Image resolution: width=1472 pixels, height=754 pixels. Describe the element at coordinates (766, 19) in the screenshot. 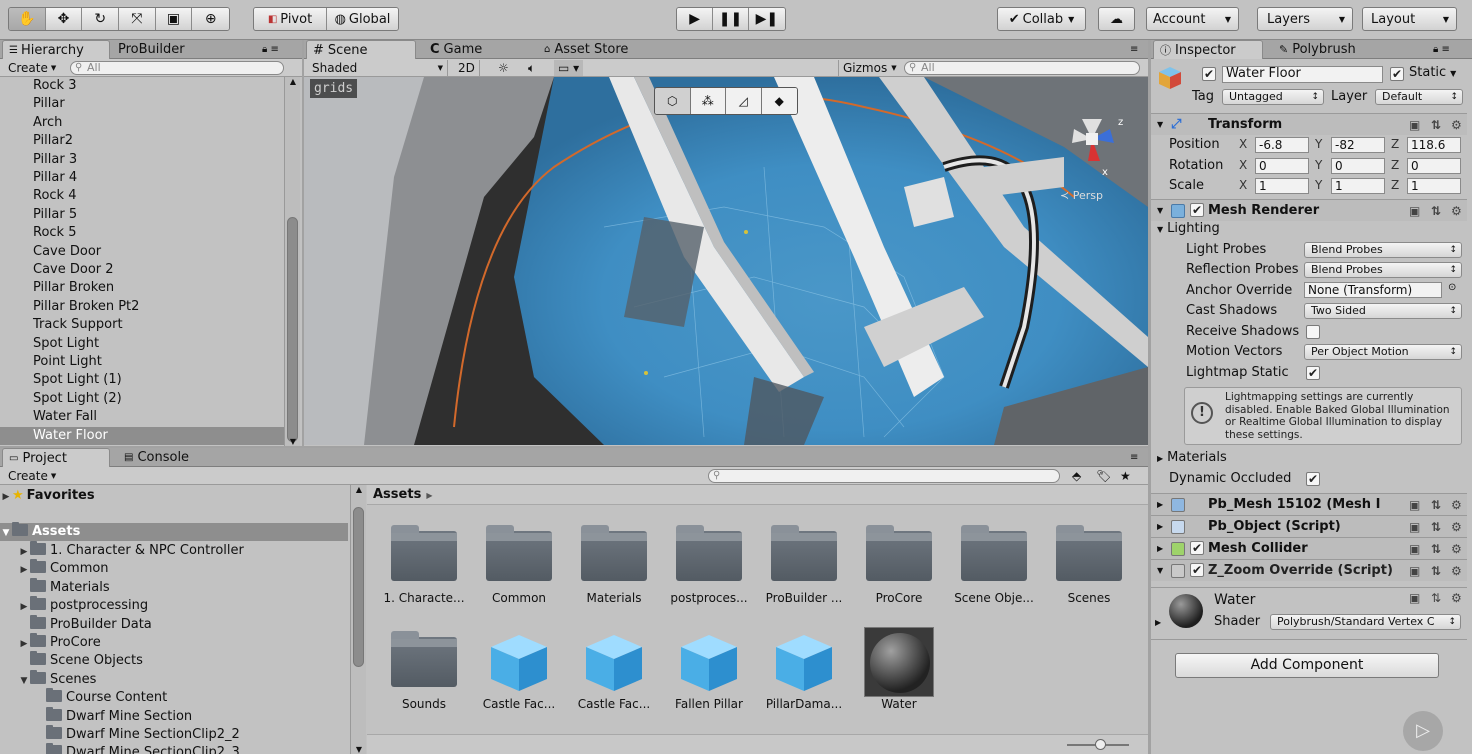

I see `step-icon: ▶❚` at that location.